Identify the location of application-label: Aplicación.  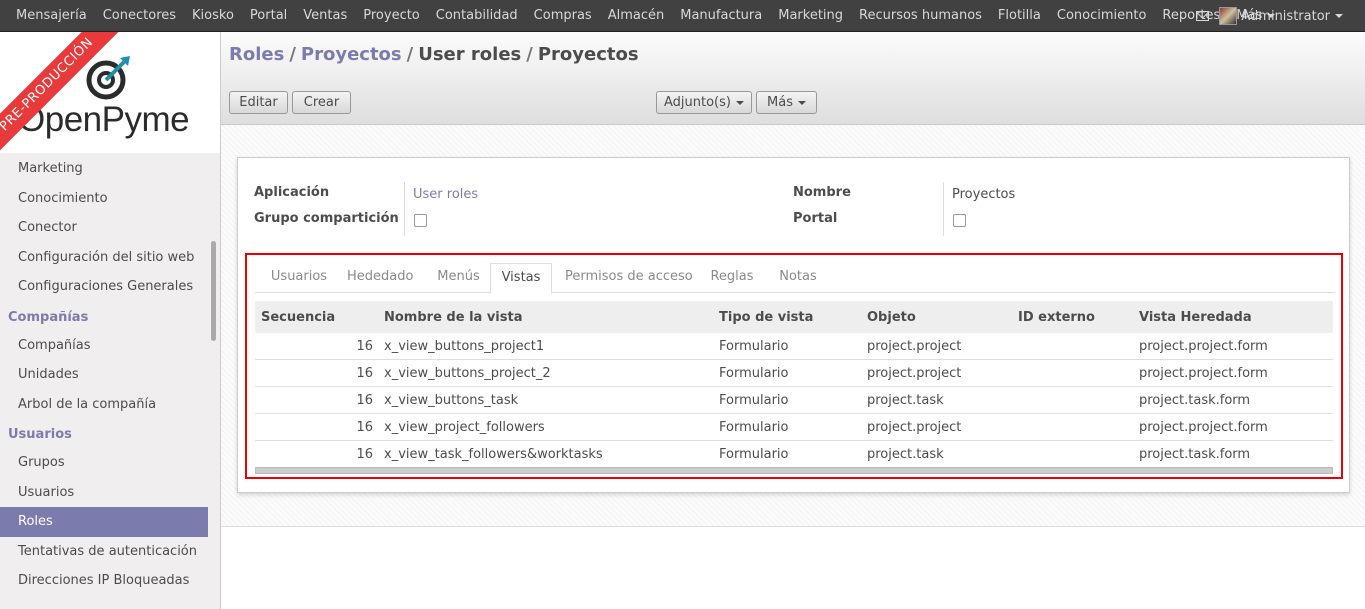
(292, 192).